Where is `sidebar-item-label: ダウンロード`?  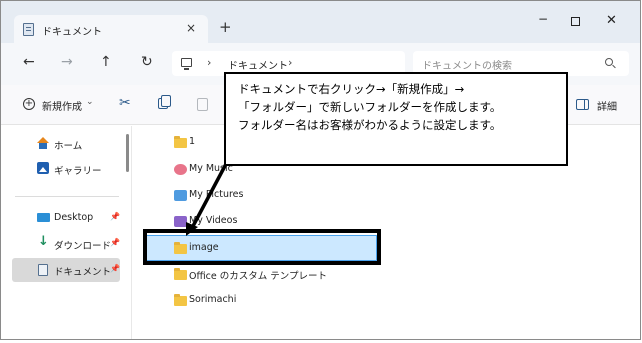
sidebar-item-label: ダウンロード is located at coordinates (83, 246).